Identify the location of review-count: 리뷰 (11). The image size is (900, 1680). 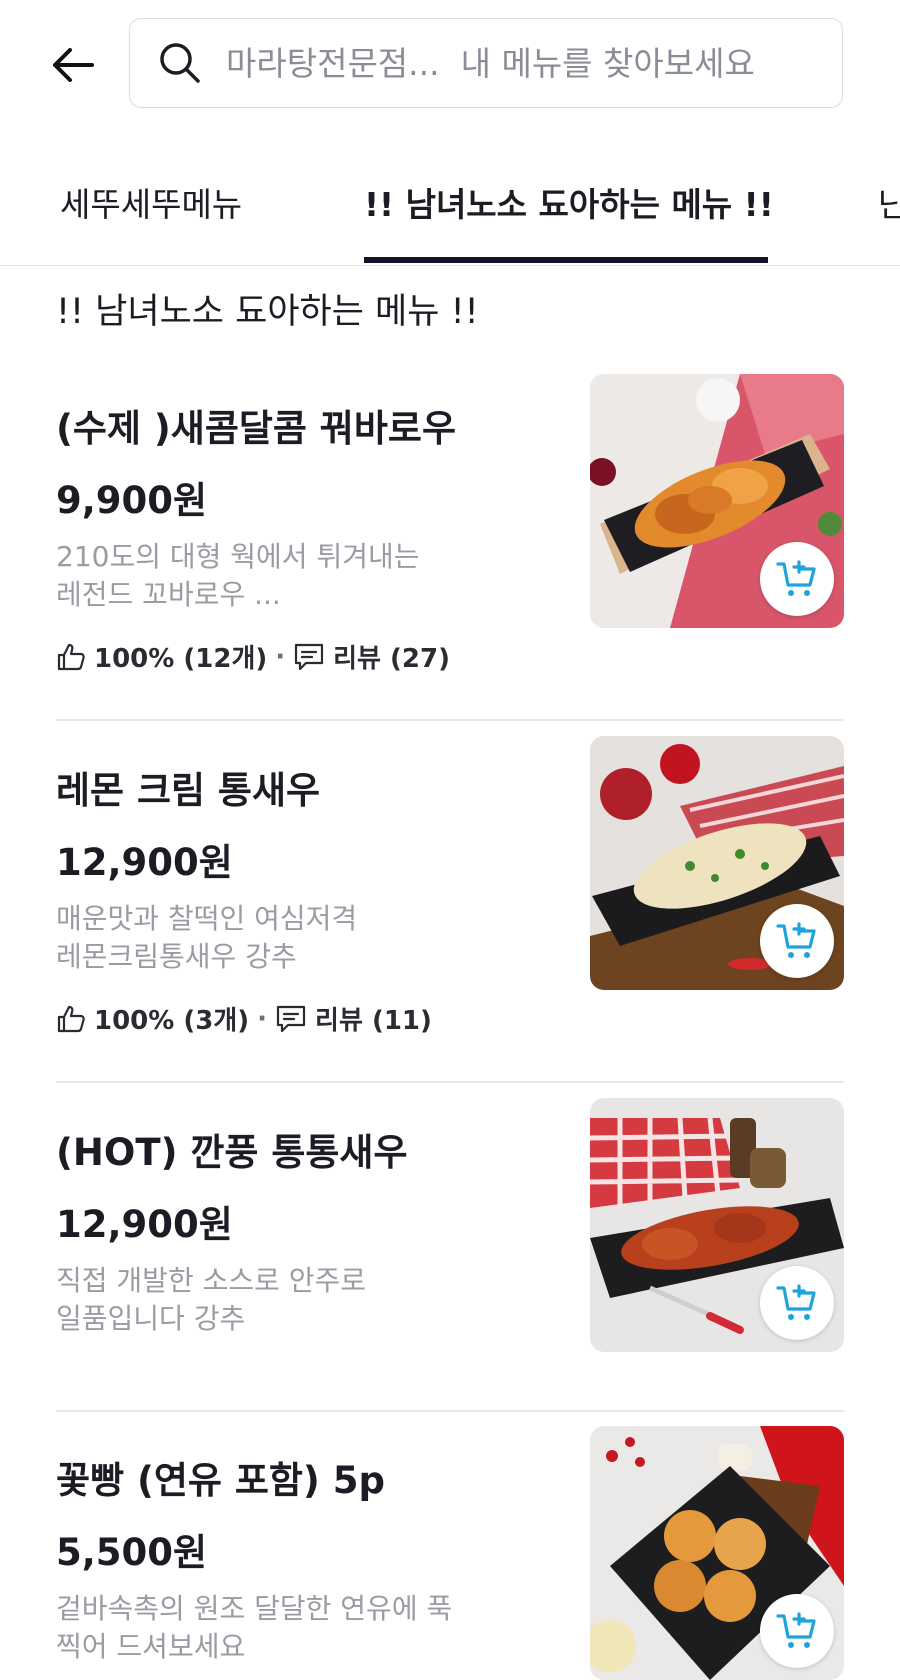
(373, 1018).